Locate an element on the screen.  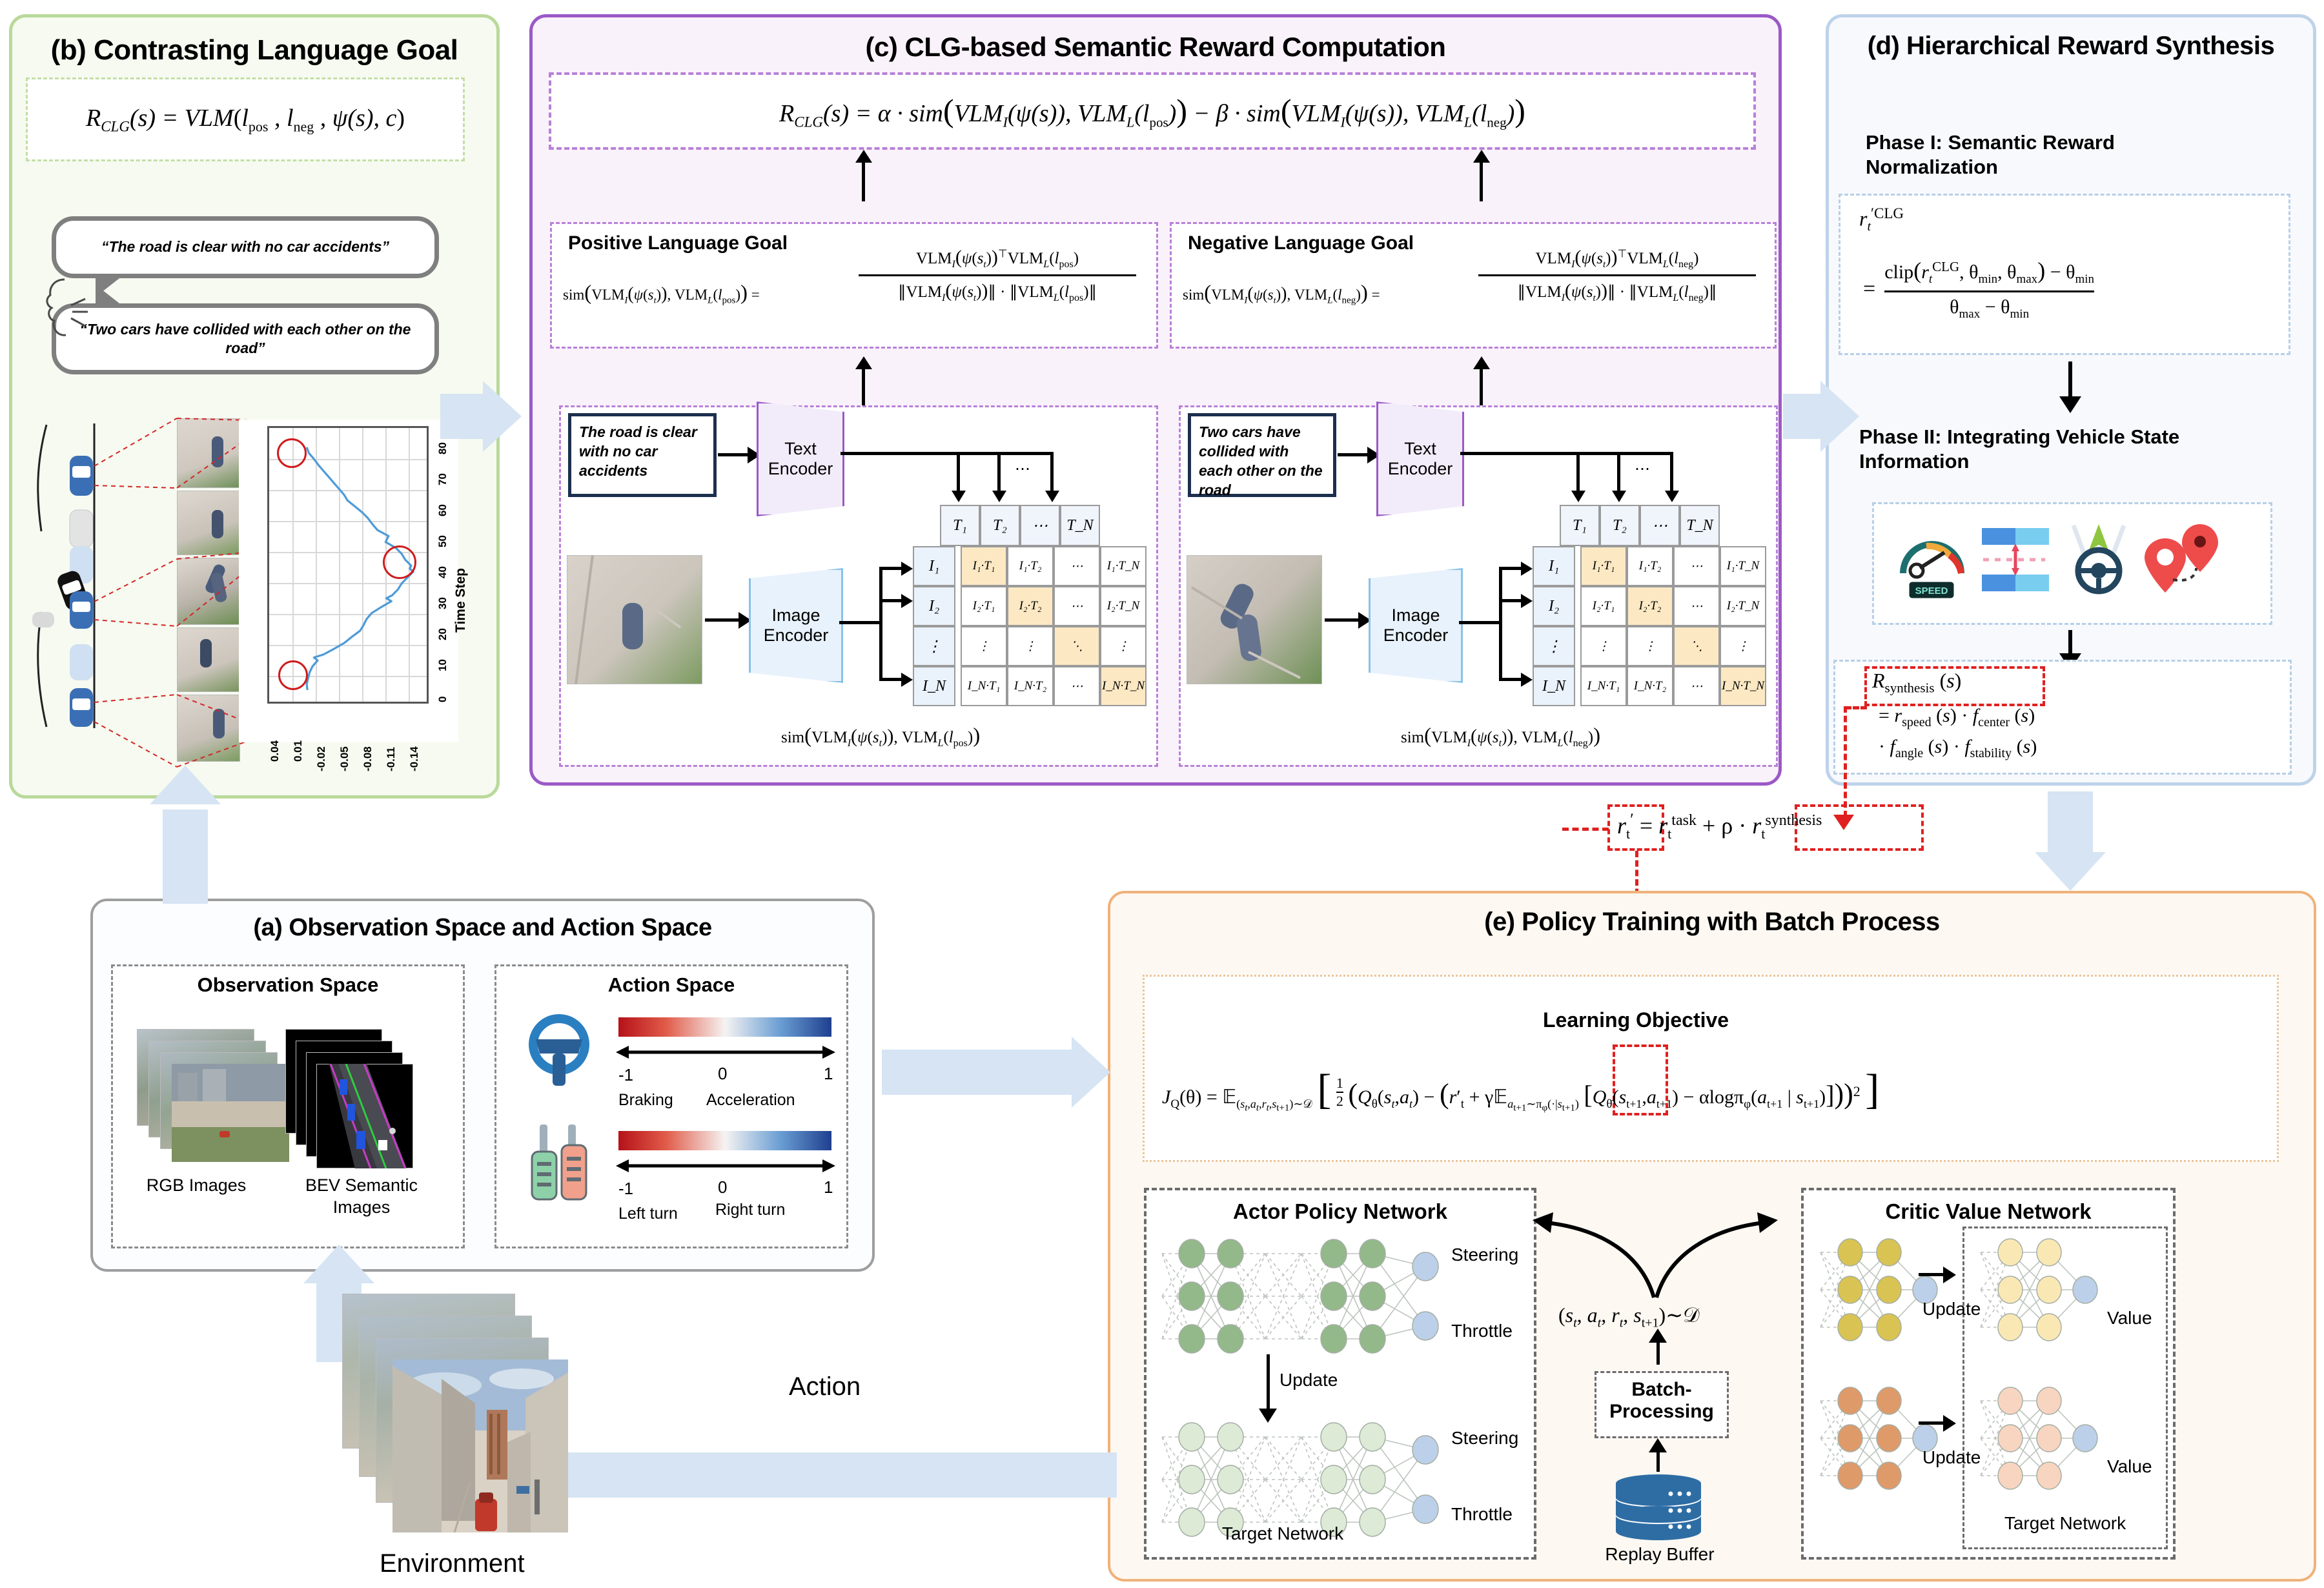
critic-q2-update-arrow-shaft is located at coordinates (1931, 1423).